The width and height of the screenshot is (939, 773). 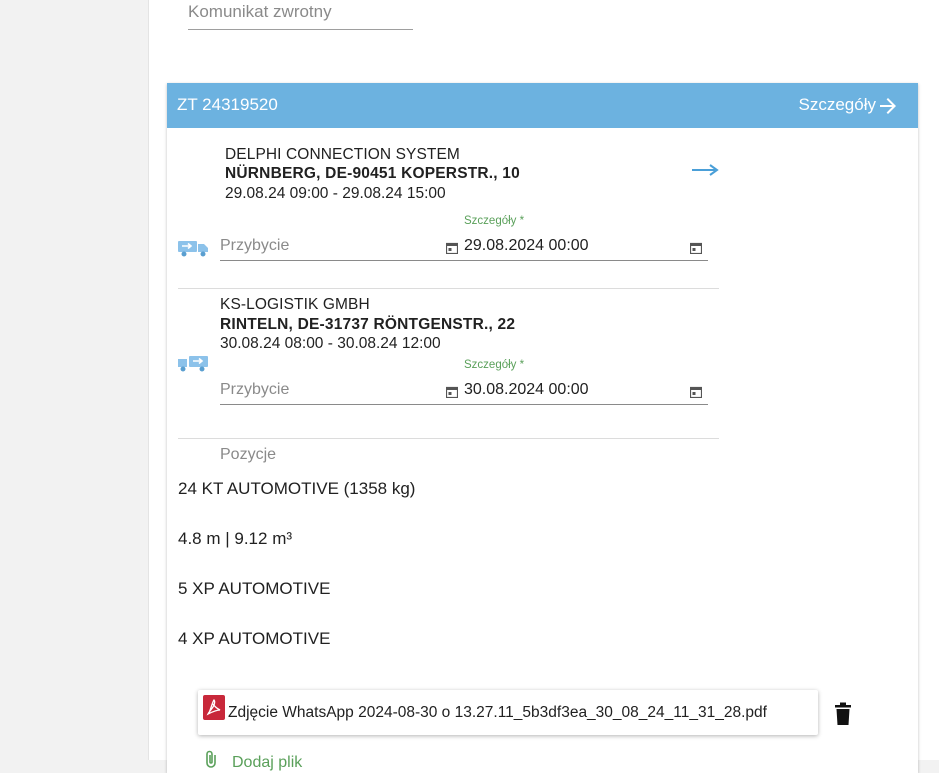 I want to click on order-number: ZT 24319520, so click(x=227, y=104).